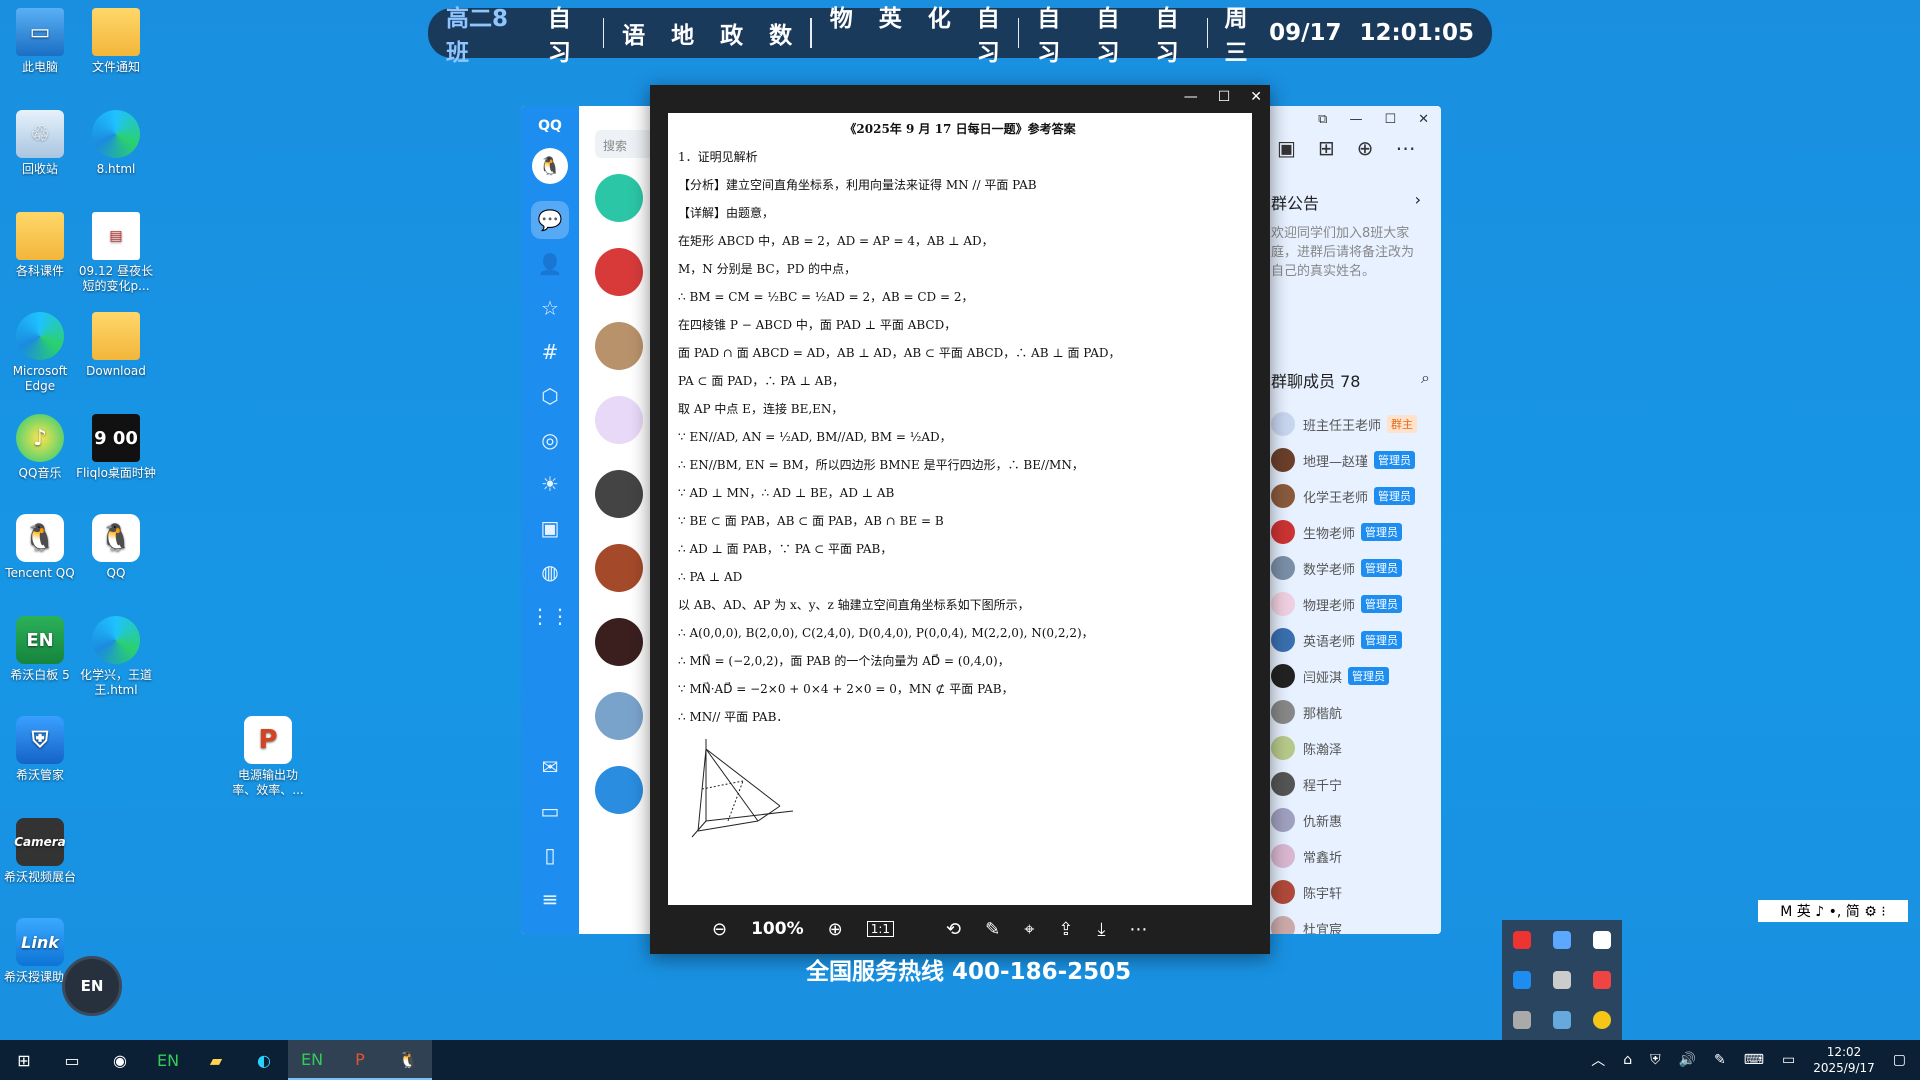  I want to click on menu-icon: ≡, so click(550, 899).